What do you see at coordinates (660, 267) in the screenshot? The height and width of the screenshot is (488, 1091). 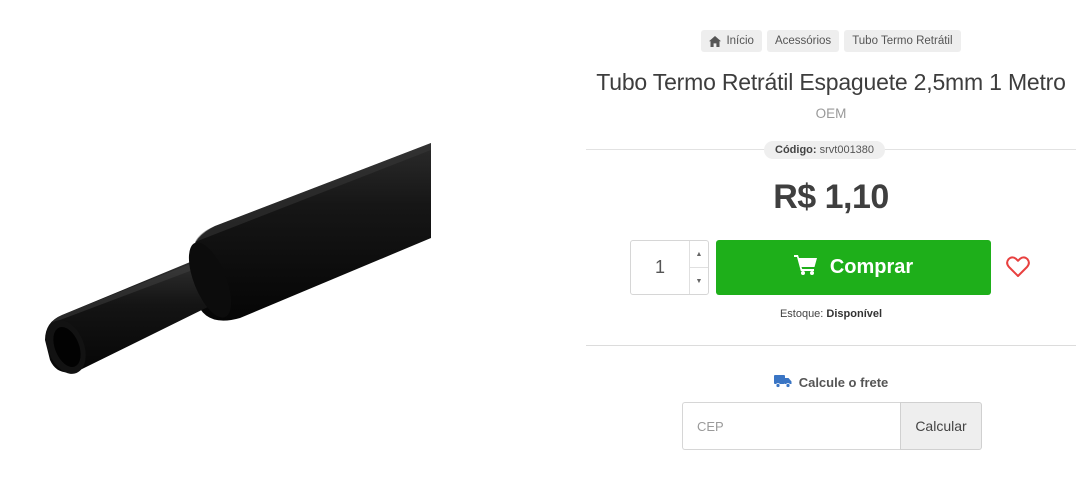 I see `quantity-input` at bounding box center [660, 267].